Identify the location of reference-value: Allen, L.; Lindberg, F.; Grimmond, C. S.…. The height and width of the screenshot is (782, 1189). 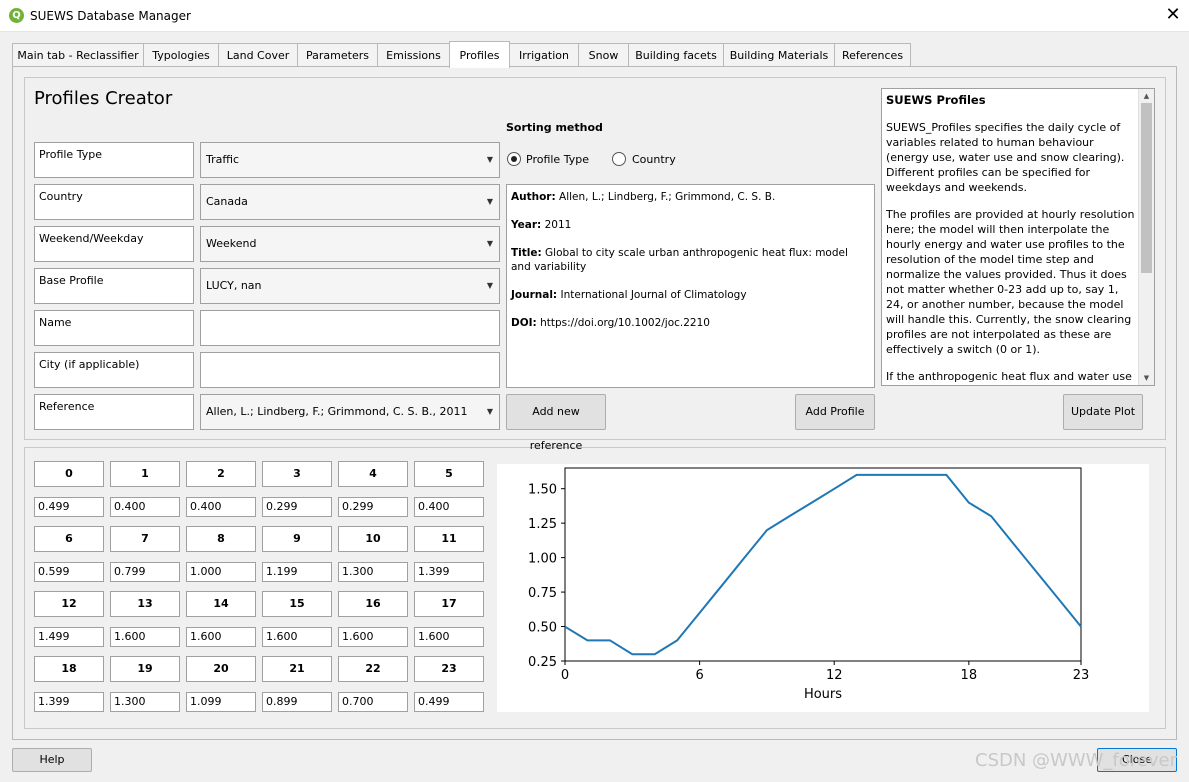
(337, 411).